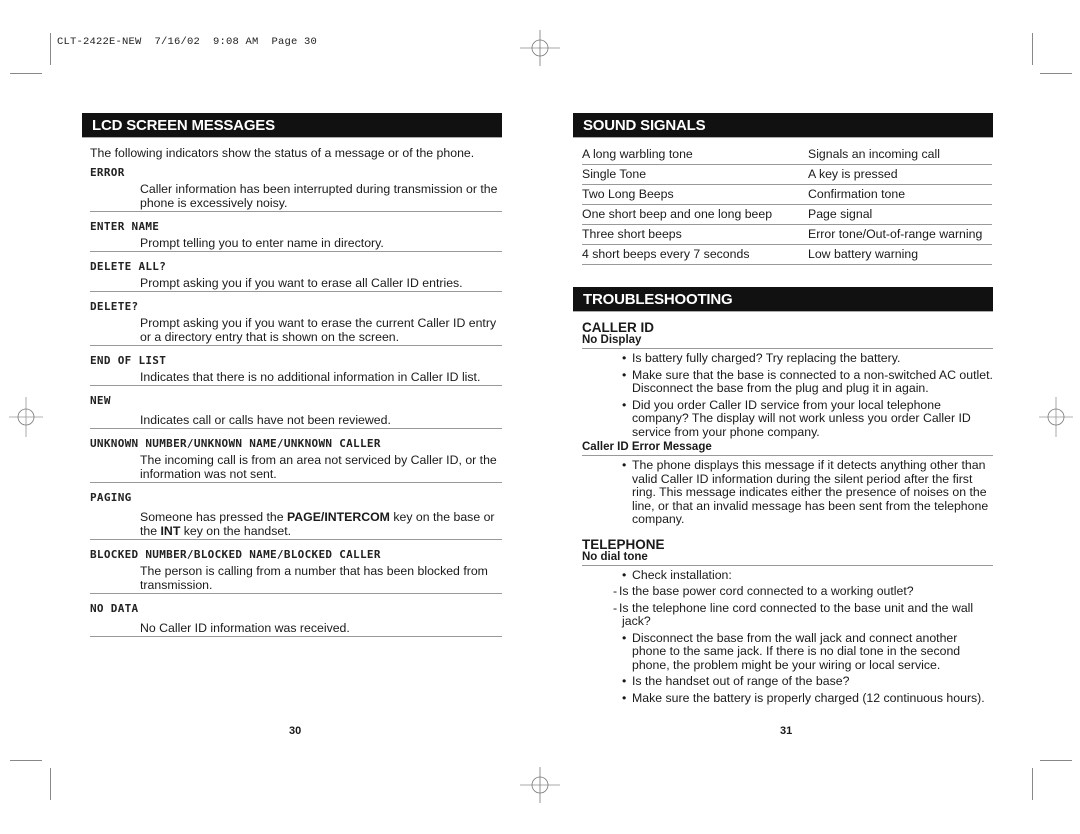  I want to click on lcd-desc-text: key on the handset., so click(236, 531).